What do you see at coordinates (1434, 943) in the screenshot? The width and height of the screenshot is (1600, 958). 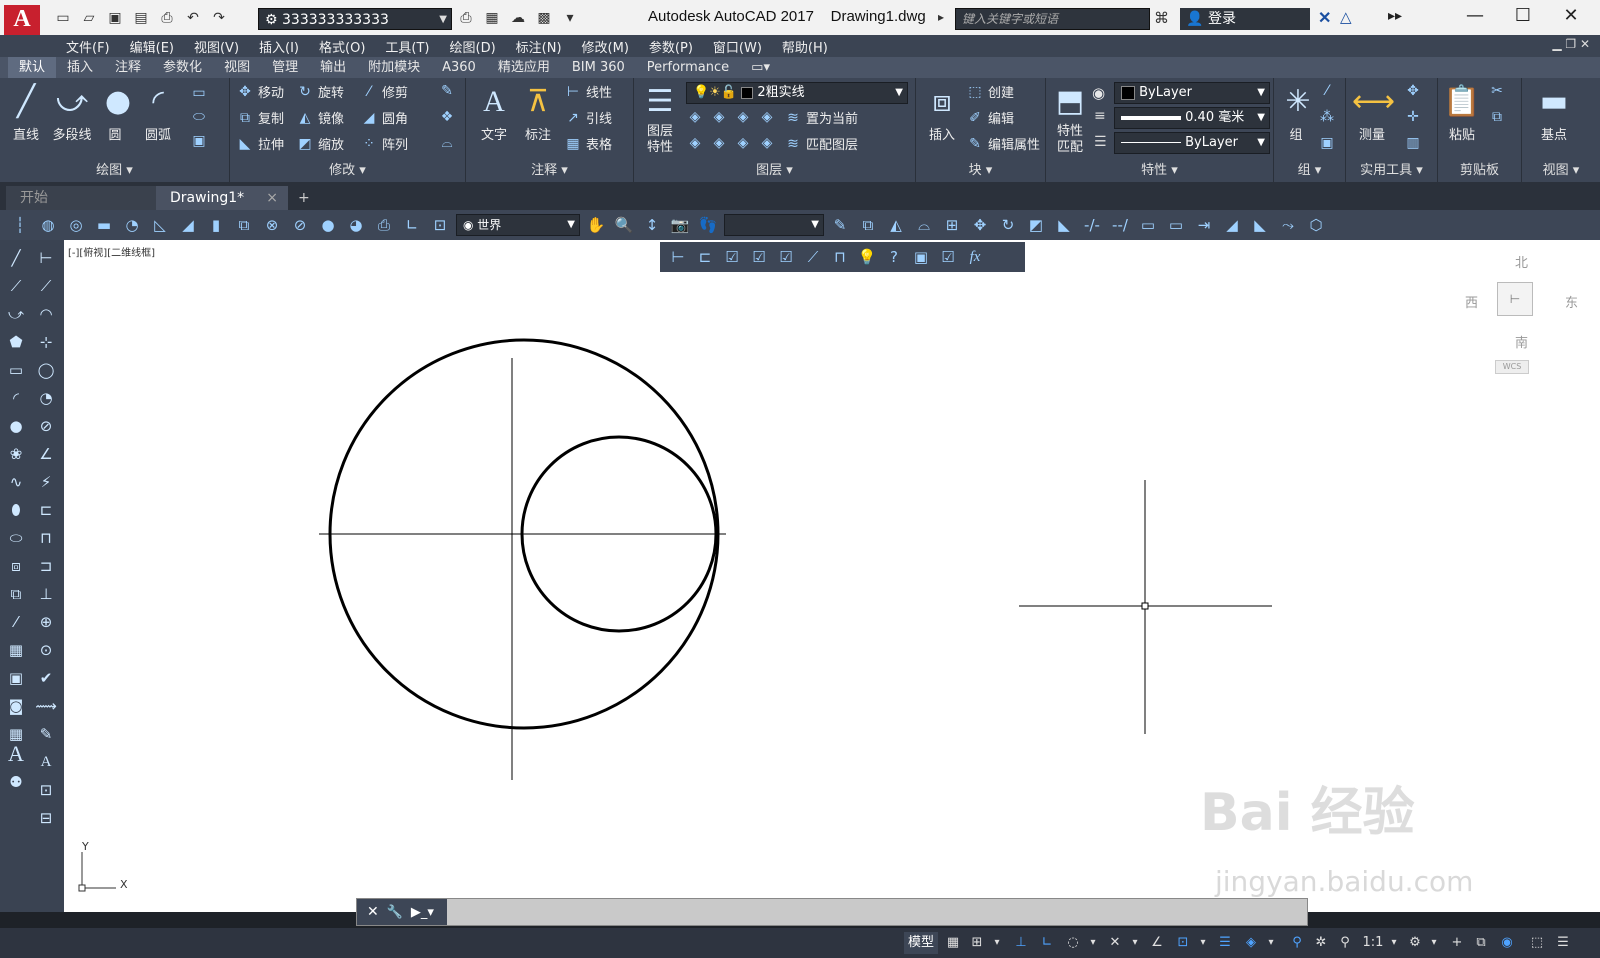 I see `workspace-dropdown-icon: ▾` at bounding box center [1434, 943].